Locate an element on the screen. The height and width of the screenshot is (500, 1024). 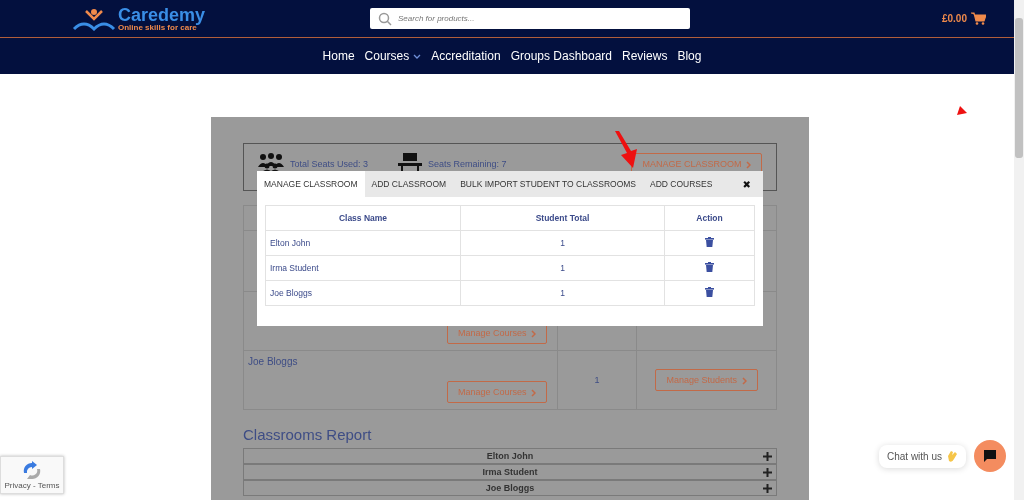
table-cell: Joe Bloggs is located at coordinates (363, 293).